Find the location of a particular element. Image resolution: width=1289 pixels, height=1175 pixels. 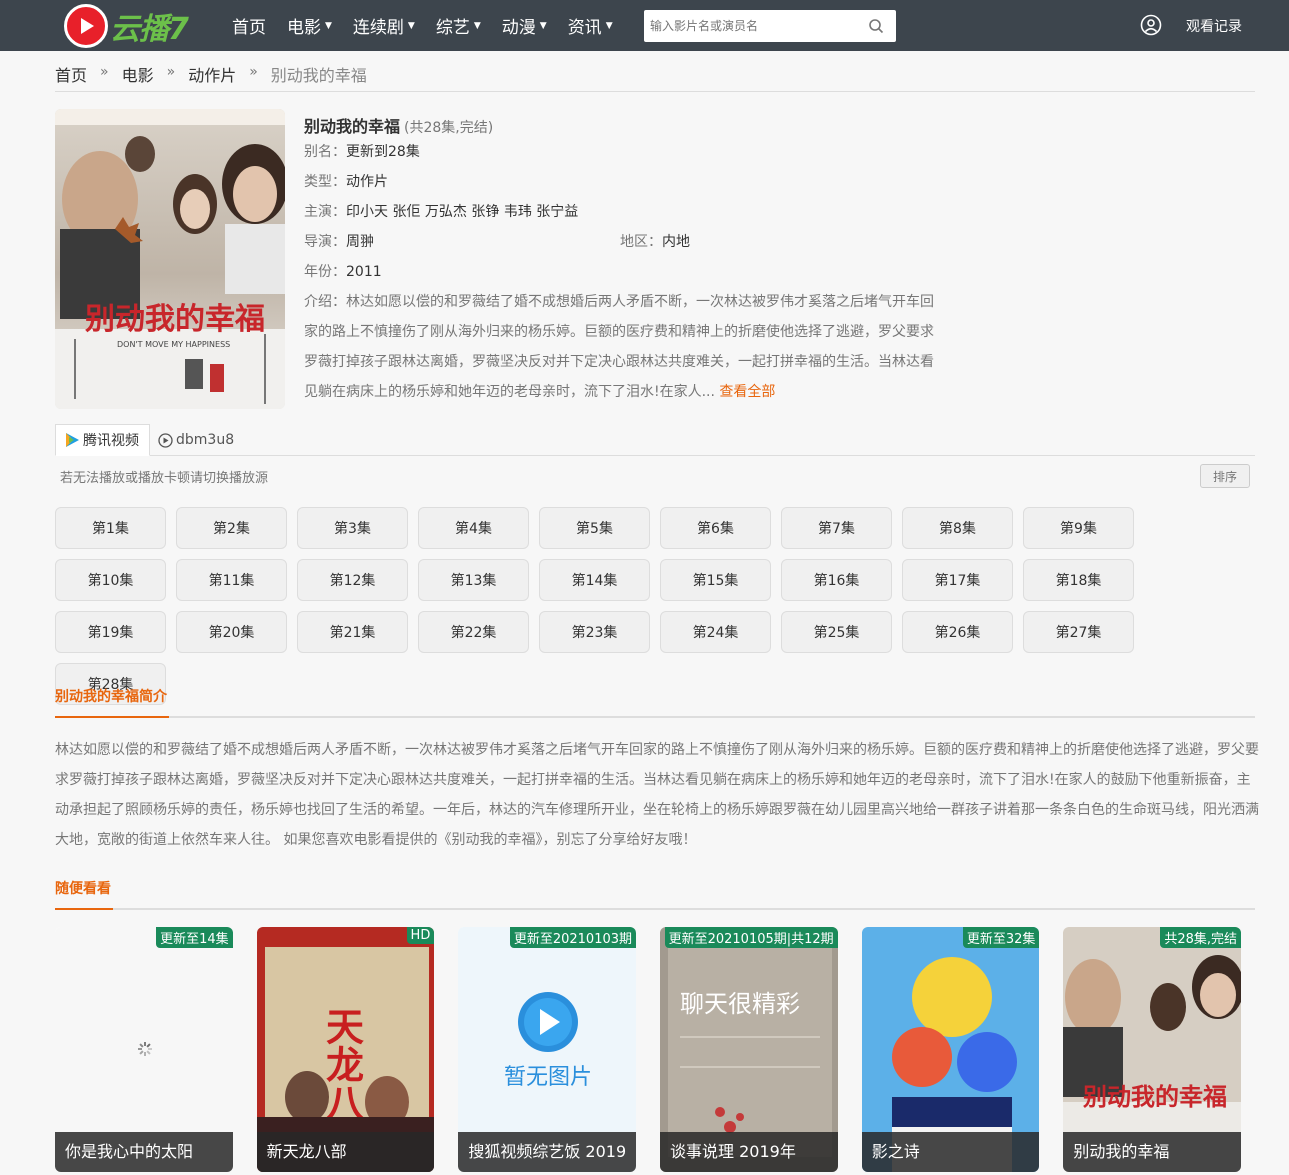

card-title: 你是我心中的太阳 is located at coordinates (144, 1152).